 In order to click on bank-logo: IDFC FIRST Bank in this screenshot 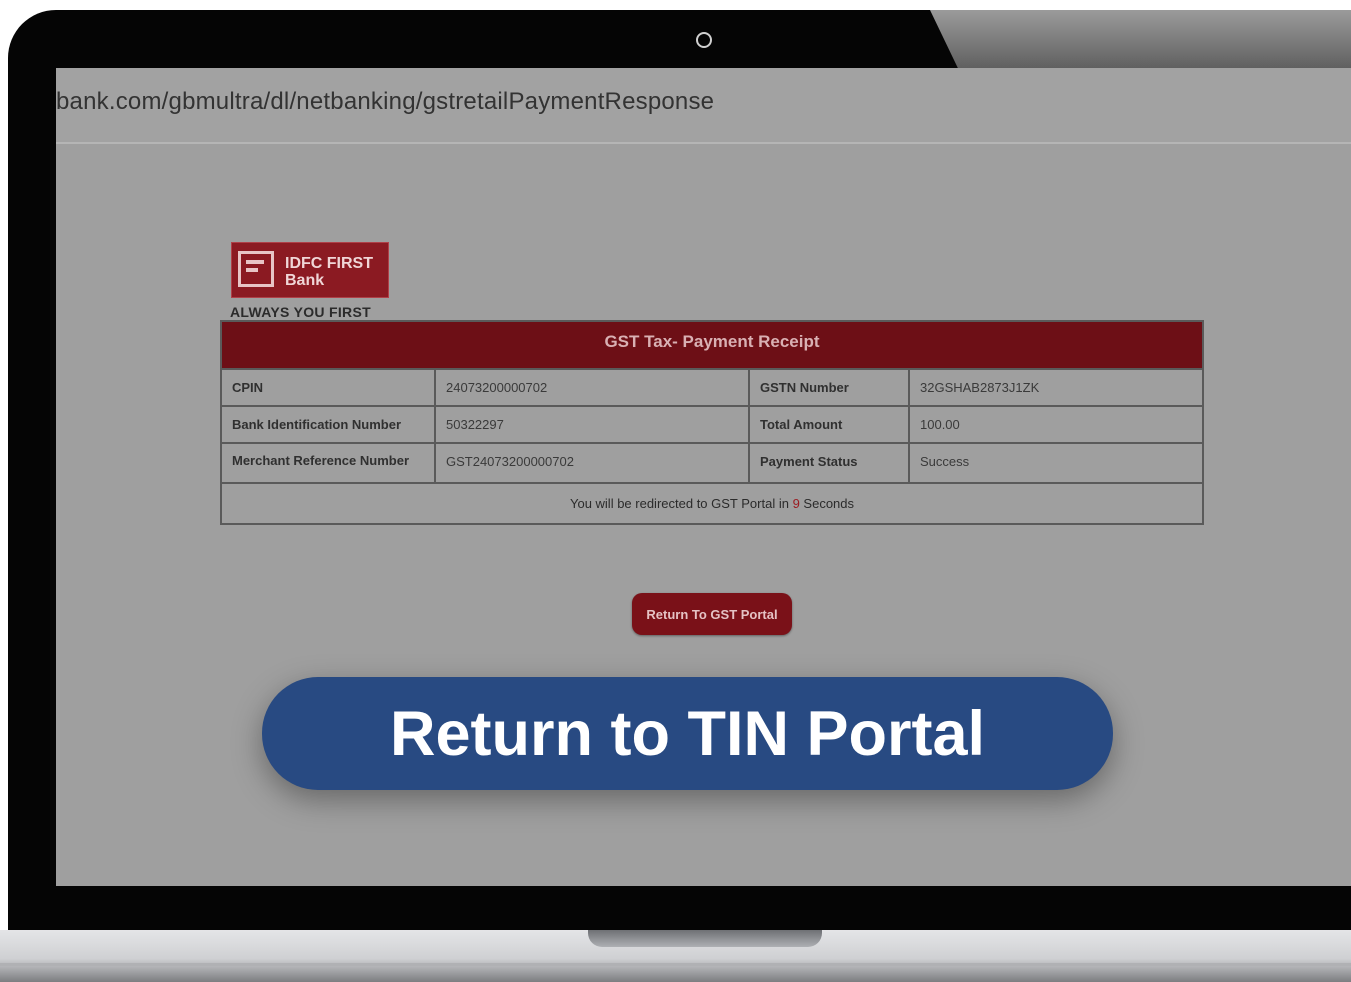, I will do `click(310, 270)`.